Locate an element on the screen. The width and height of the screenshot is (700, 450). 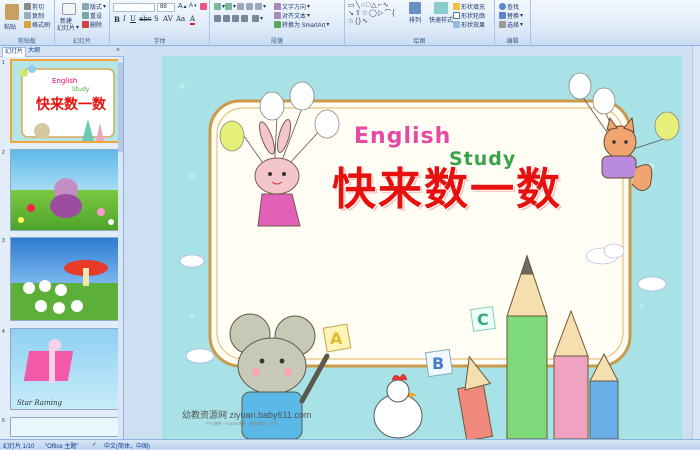
shrink-font-button: A ▾ is located at coordinates (193, 6).